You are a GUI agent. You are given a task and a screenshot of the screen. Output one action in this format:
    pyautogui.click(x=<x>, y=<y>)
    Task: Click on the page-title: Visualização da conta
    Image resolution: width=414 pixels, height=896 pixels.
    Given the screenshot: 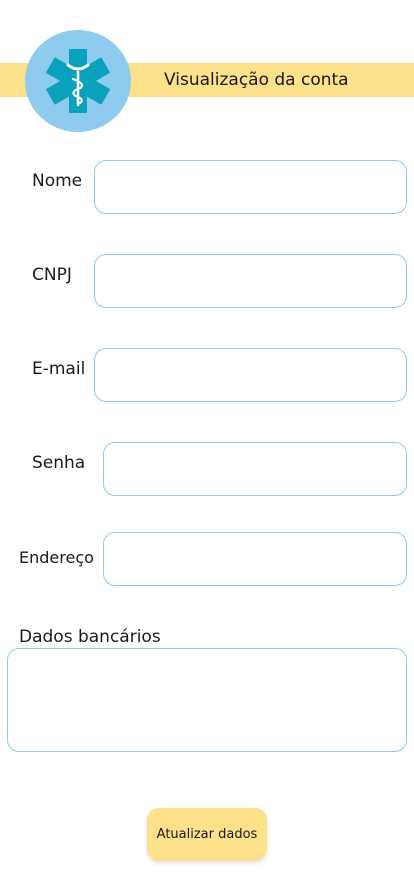 What is the action you would take?
    pyautogui.click(x=256, y=80)
    